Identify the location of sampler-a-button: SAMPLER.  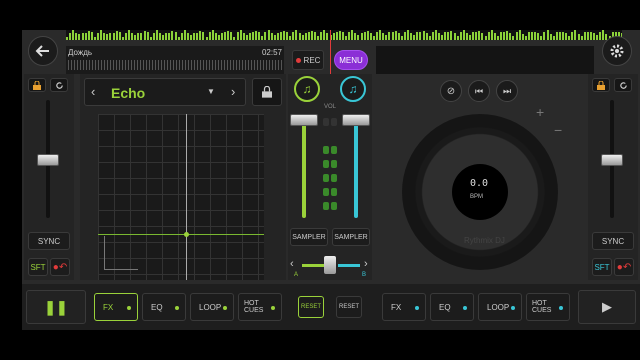
(309, 237).